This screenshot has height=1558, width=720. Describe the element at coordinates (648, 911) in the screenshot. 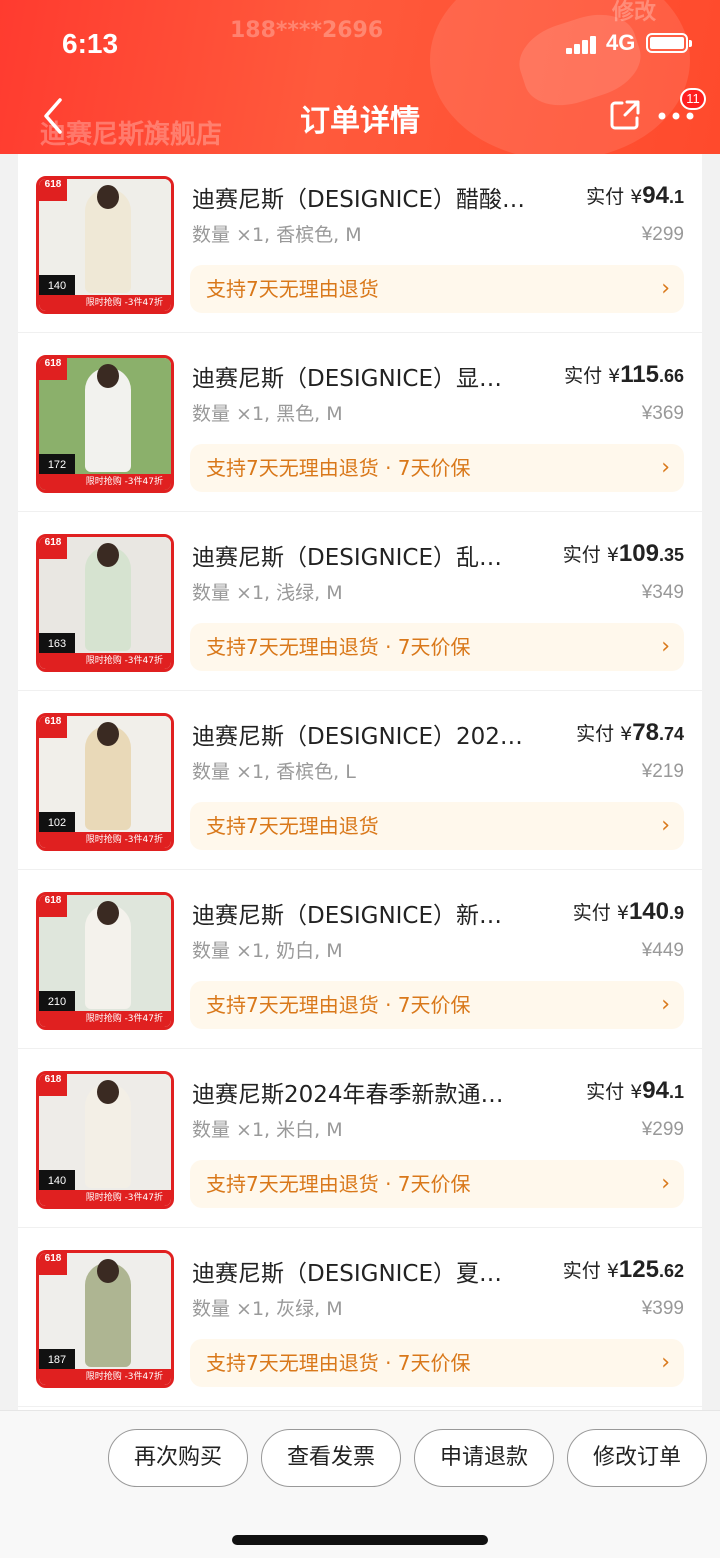

I see `paid-integer: 140` at that location.